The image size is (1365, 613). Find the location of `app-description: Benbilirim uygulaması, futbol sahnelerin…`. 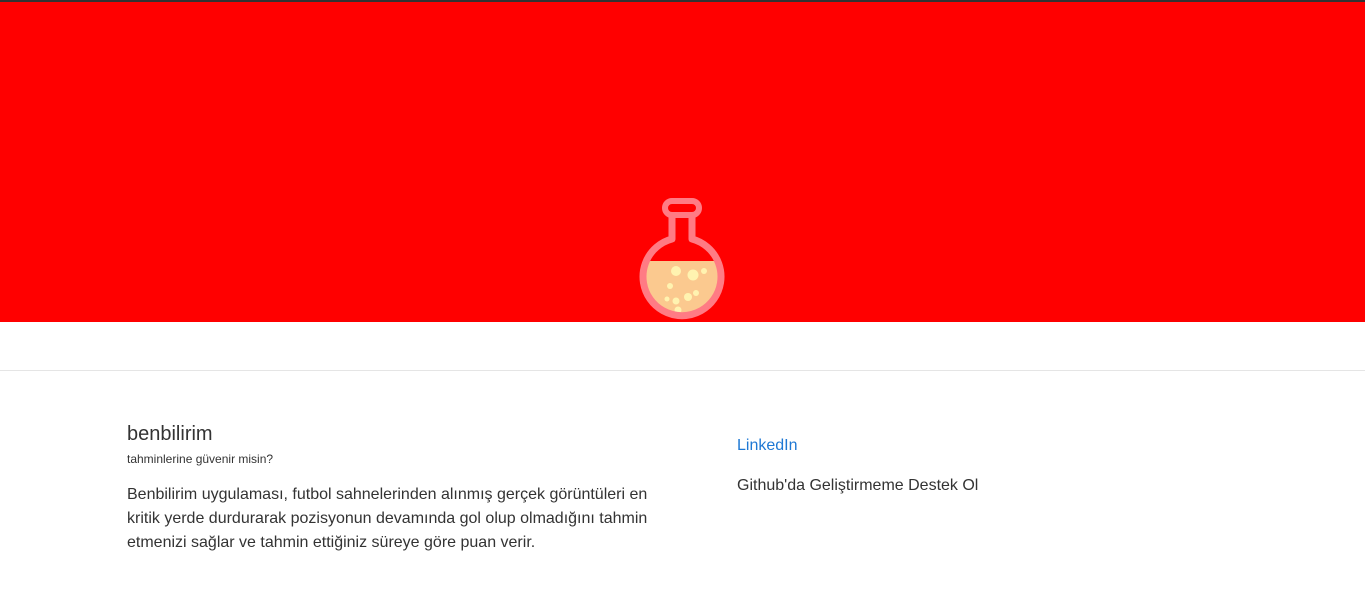

app-description: Benbilirim uygulaması, futbol sahnelerin… is located at coordinates (387, 518).